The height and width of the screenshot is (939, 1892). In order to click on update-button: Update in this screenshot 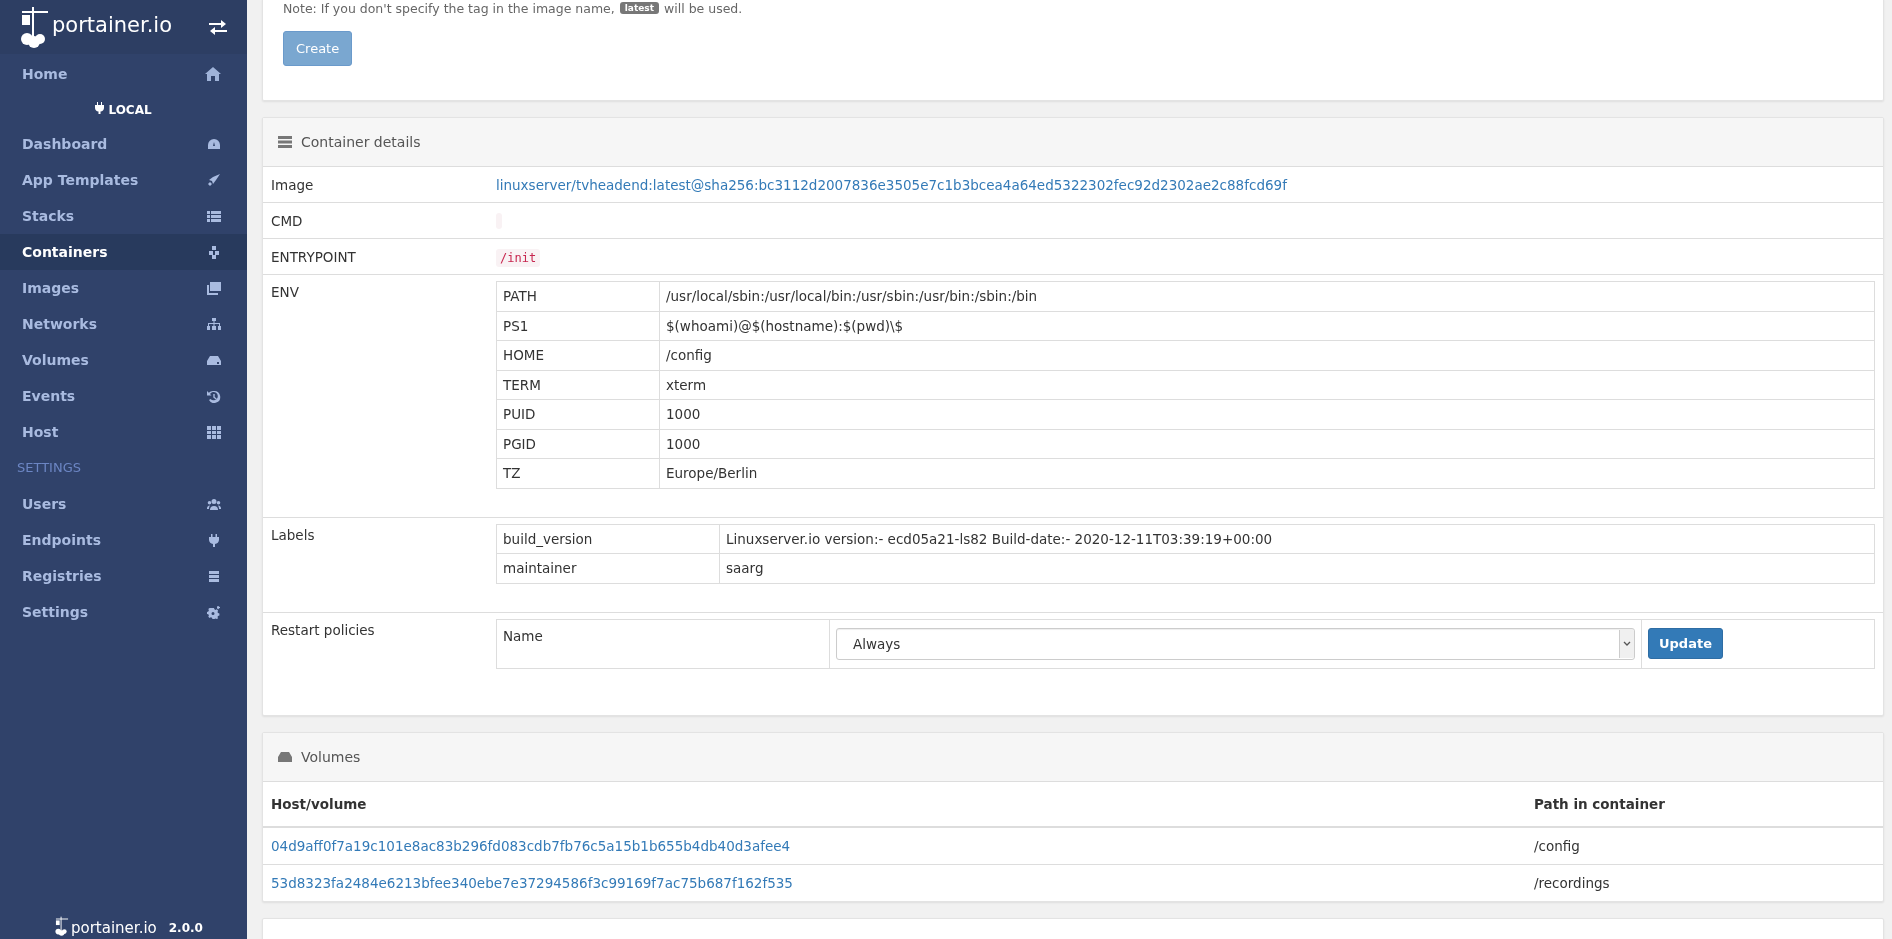, I will do `click(1685, 643)`.